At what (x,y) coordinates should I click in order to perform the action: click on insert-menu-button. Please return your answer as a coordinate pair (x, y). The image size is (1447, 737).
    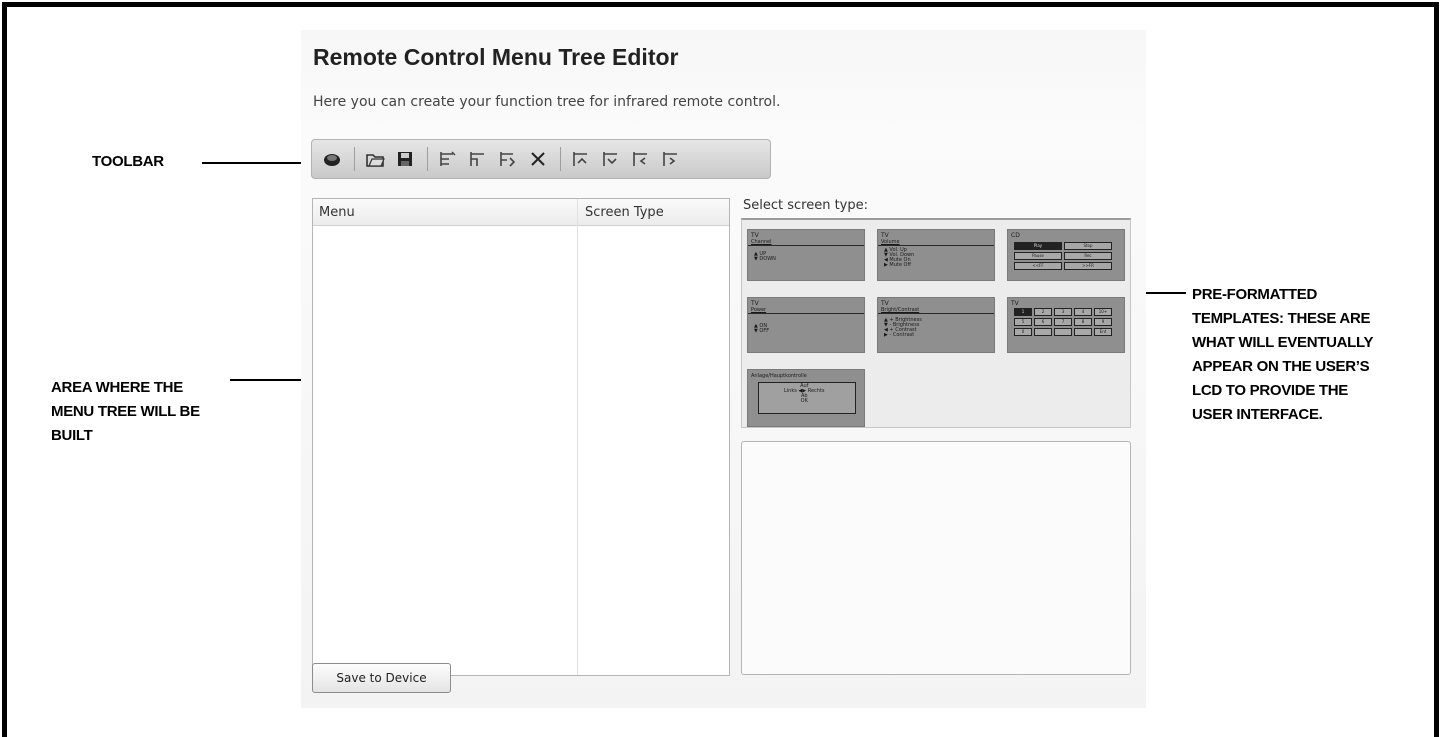
    Looking at the image, I should click on (448, 159).